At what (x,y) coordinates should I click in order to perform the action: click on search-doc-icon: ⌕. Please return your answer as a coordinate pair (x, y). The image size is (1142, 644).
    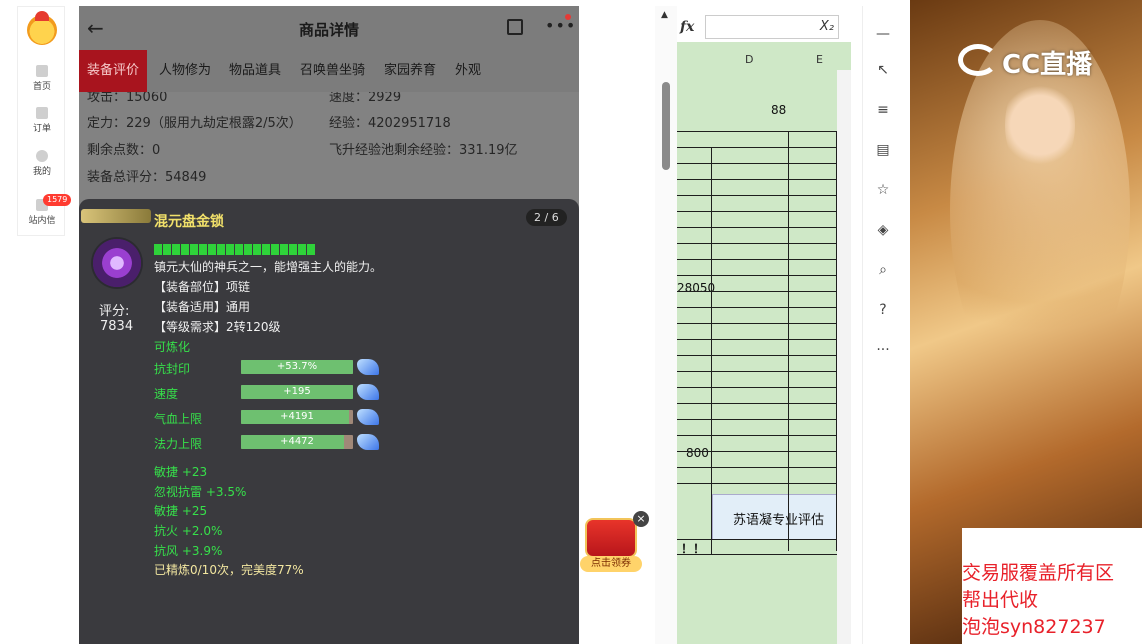
    Looking at the image, I should click on (883, 270).